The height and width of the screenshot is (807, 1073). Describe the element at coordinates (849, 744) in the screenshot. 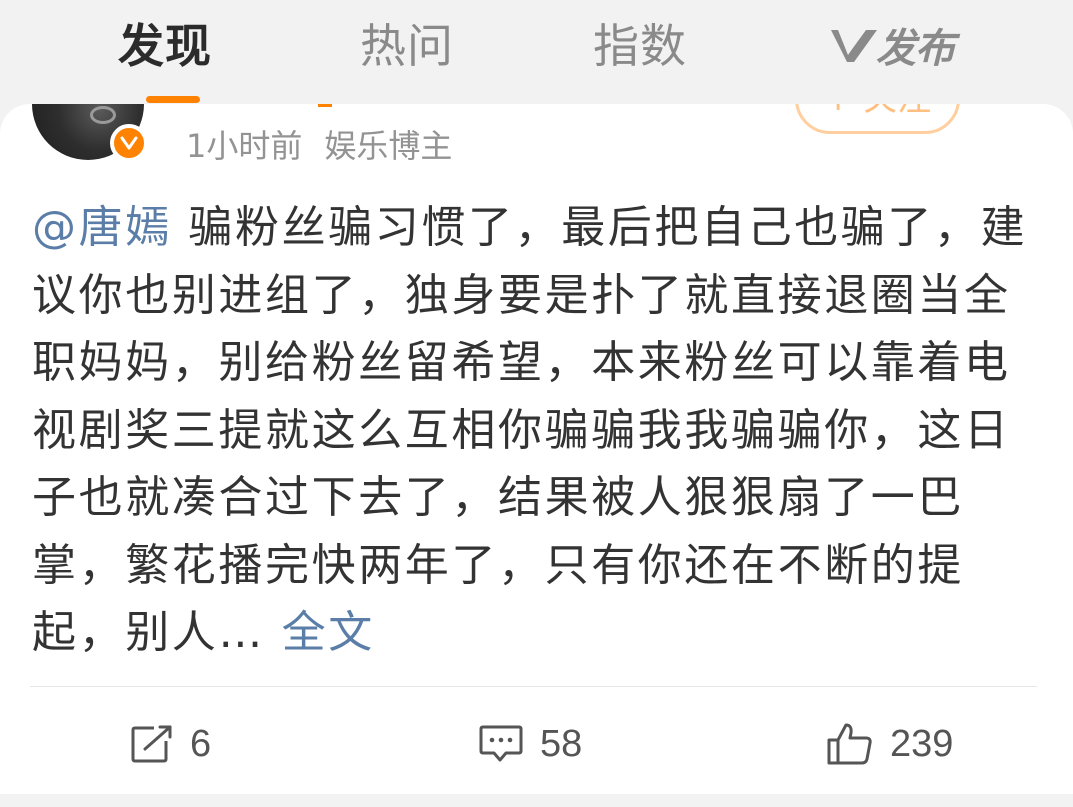

I see `thumbs-up-icon` at that location.